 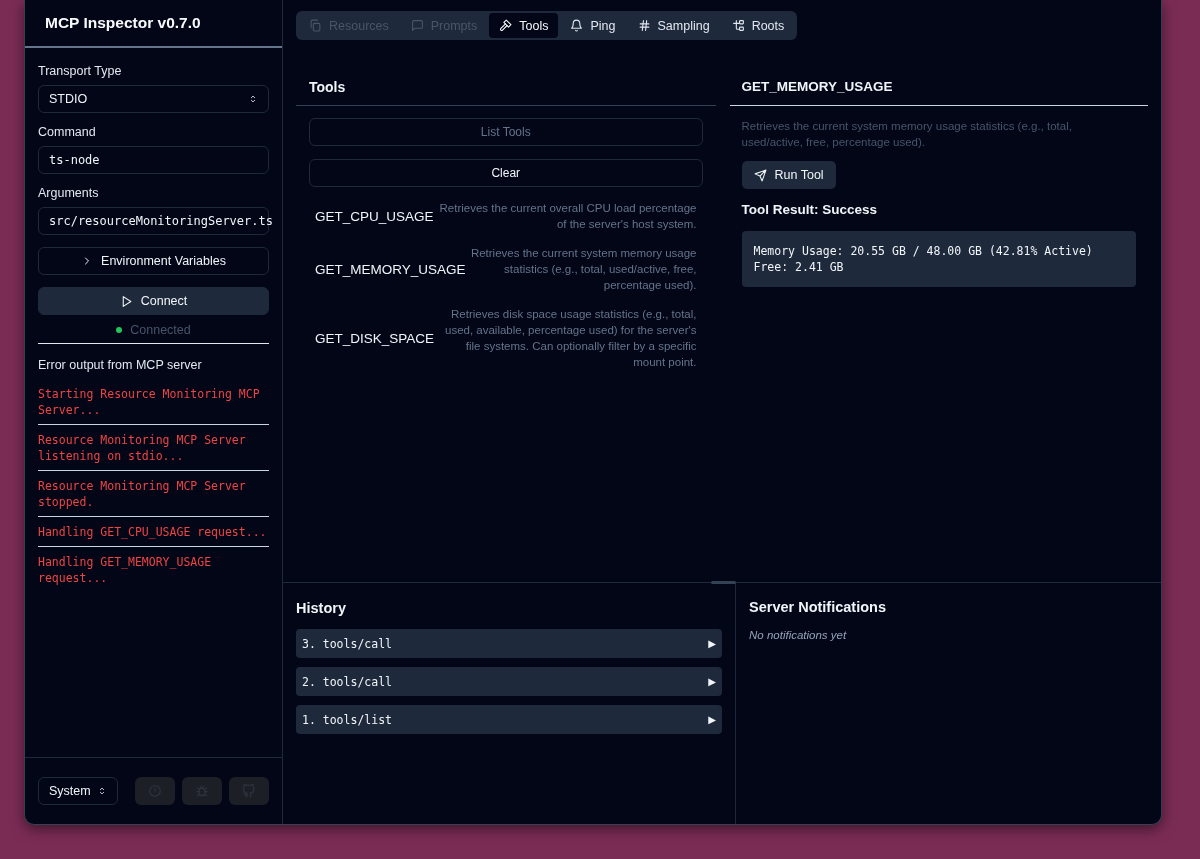 I want to click on tool-description: Retrieves disk space usage statistics (e.g., total, used, available, percentage used) for the server's file systems. Can optionally filter by a specific mount point., so click(x=570, y=338).